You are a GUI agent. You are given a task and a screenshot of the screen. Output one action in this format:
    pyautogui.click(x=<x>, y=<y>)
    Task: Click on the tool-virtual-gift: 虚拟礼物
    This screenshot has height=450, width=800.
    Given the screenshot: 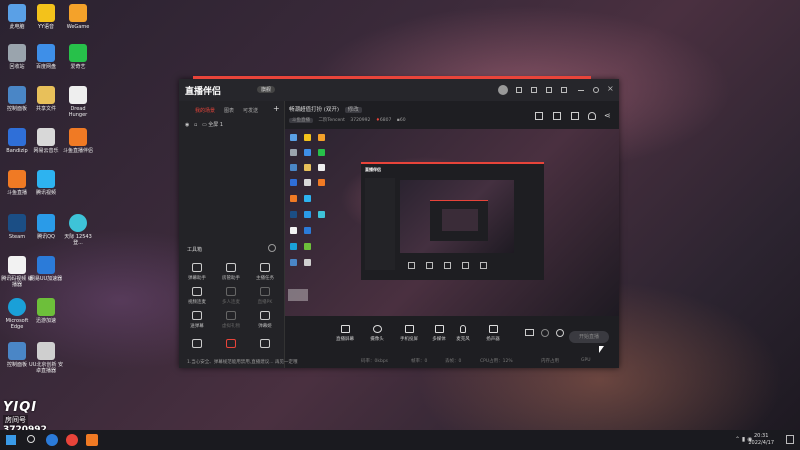 What is the action you would take?
    pyautogui.click(x=231, y=320)
    